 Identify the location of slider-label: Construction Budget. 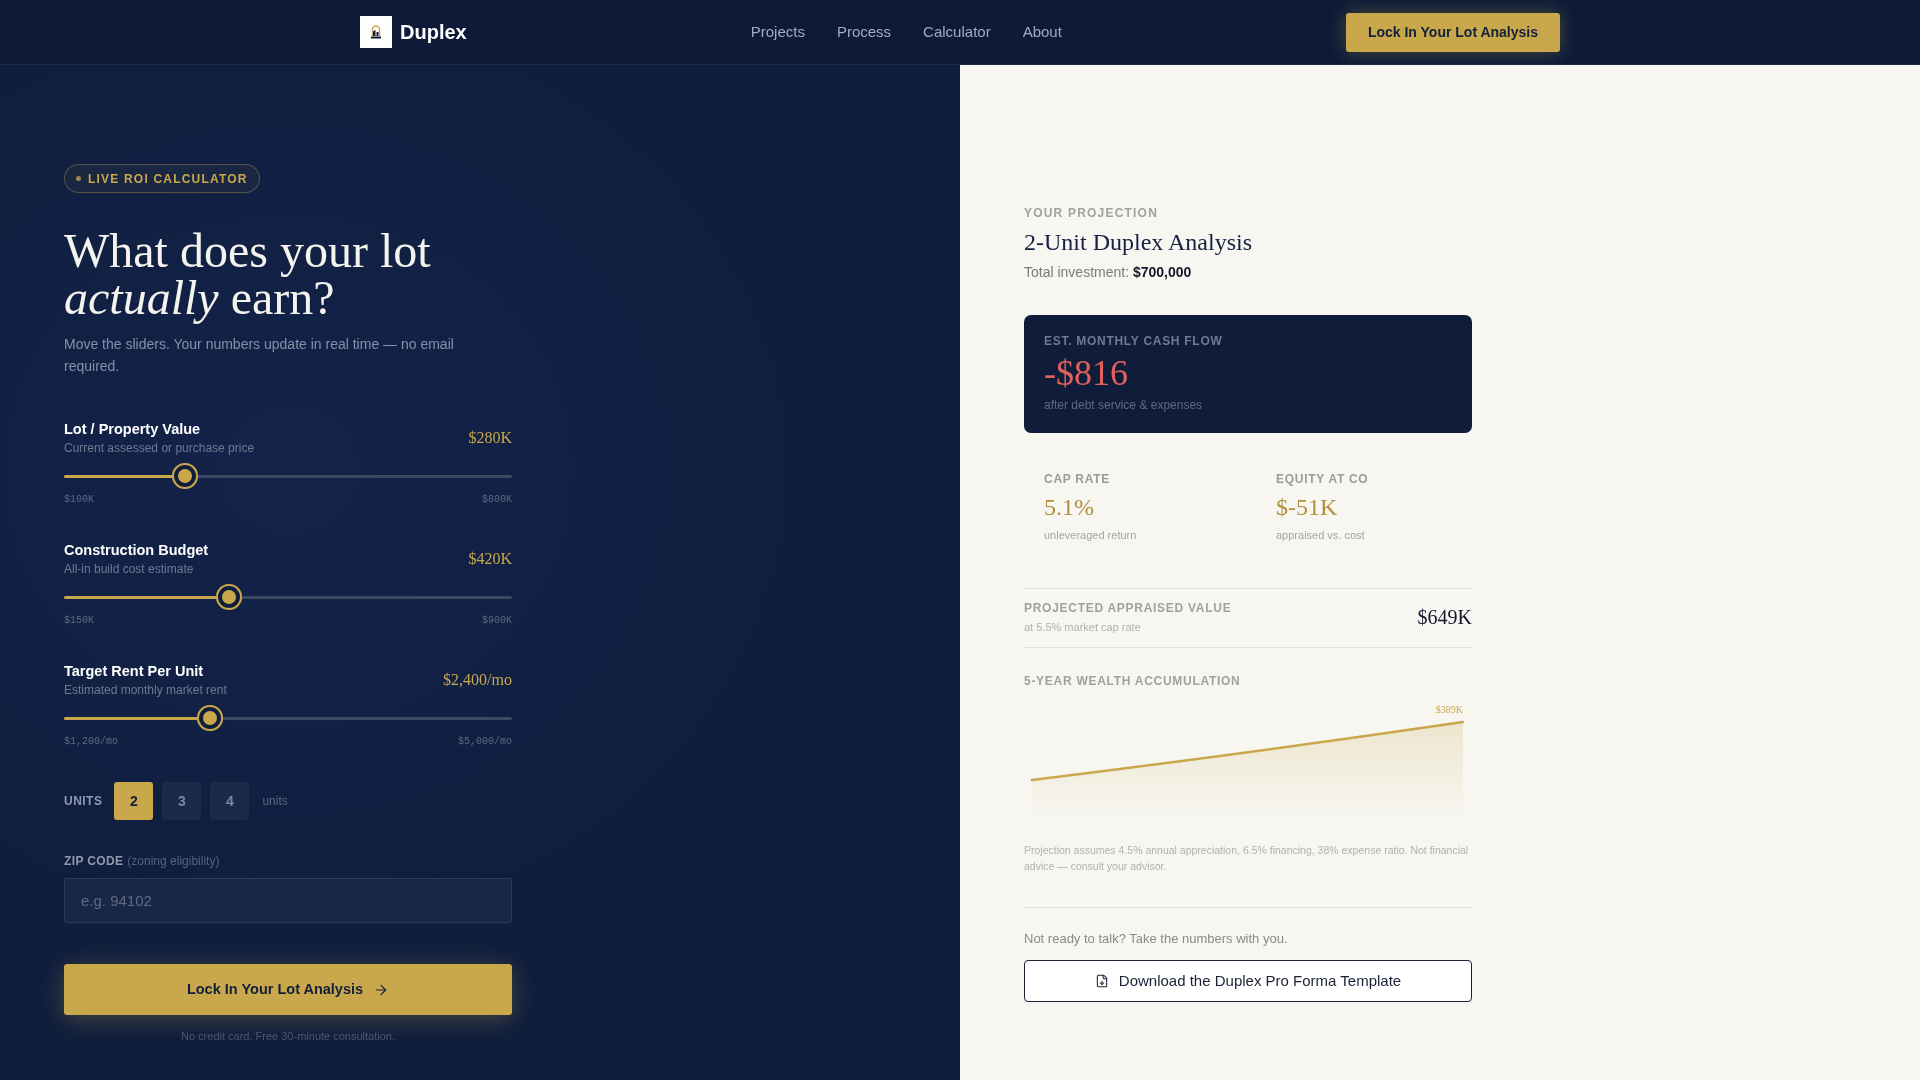
(136, 550).